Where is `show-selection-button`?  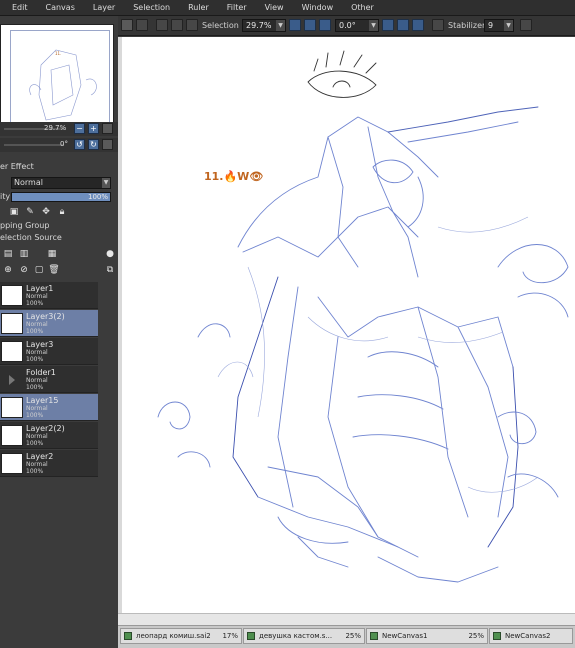 show-selection-button is located at coordinates (192, 25).